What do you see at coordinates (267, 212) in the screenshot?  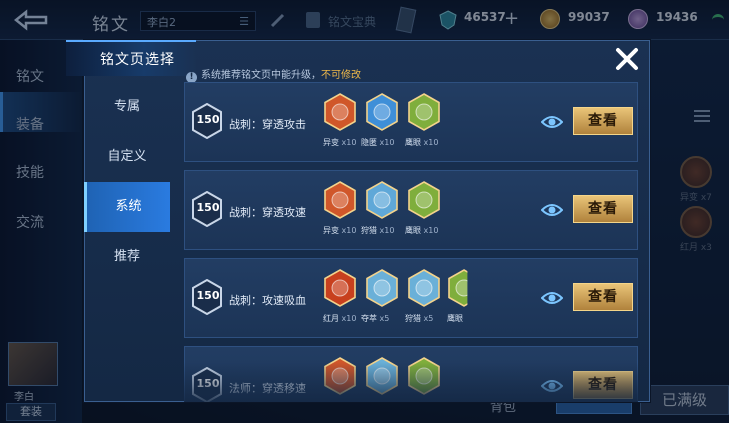 I see `rune-page-name: 战刺：穿透攻速` at bounding box center [267, 212].